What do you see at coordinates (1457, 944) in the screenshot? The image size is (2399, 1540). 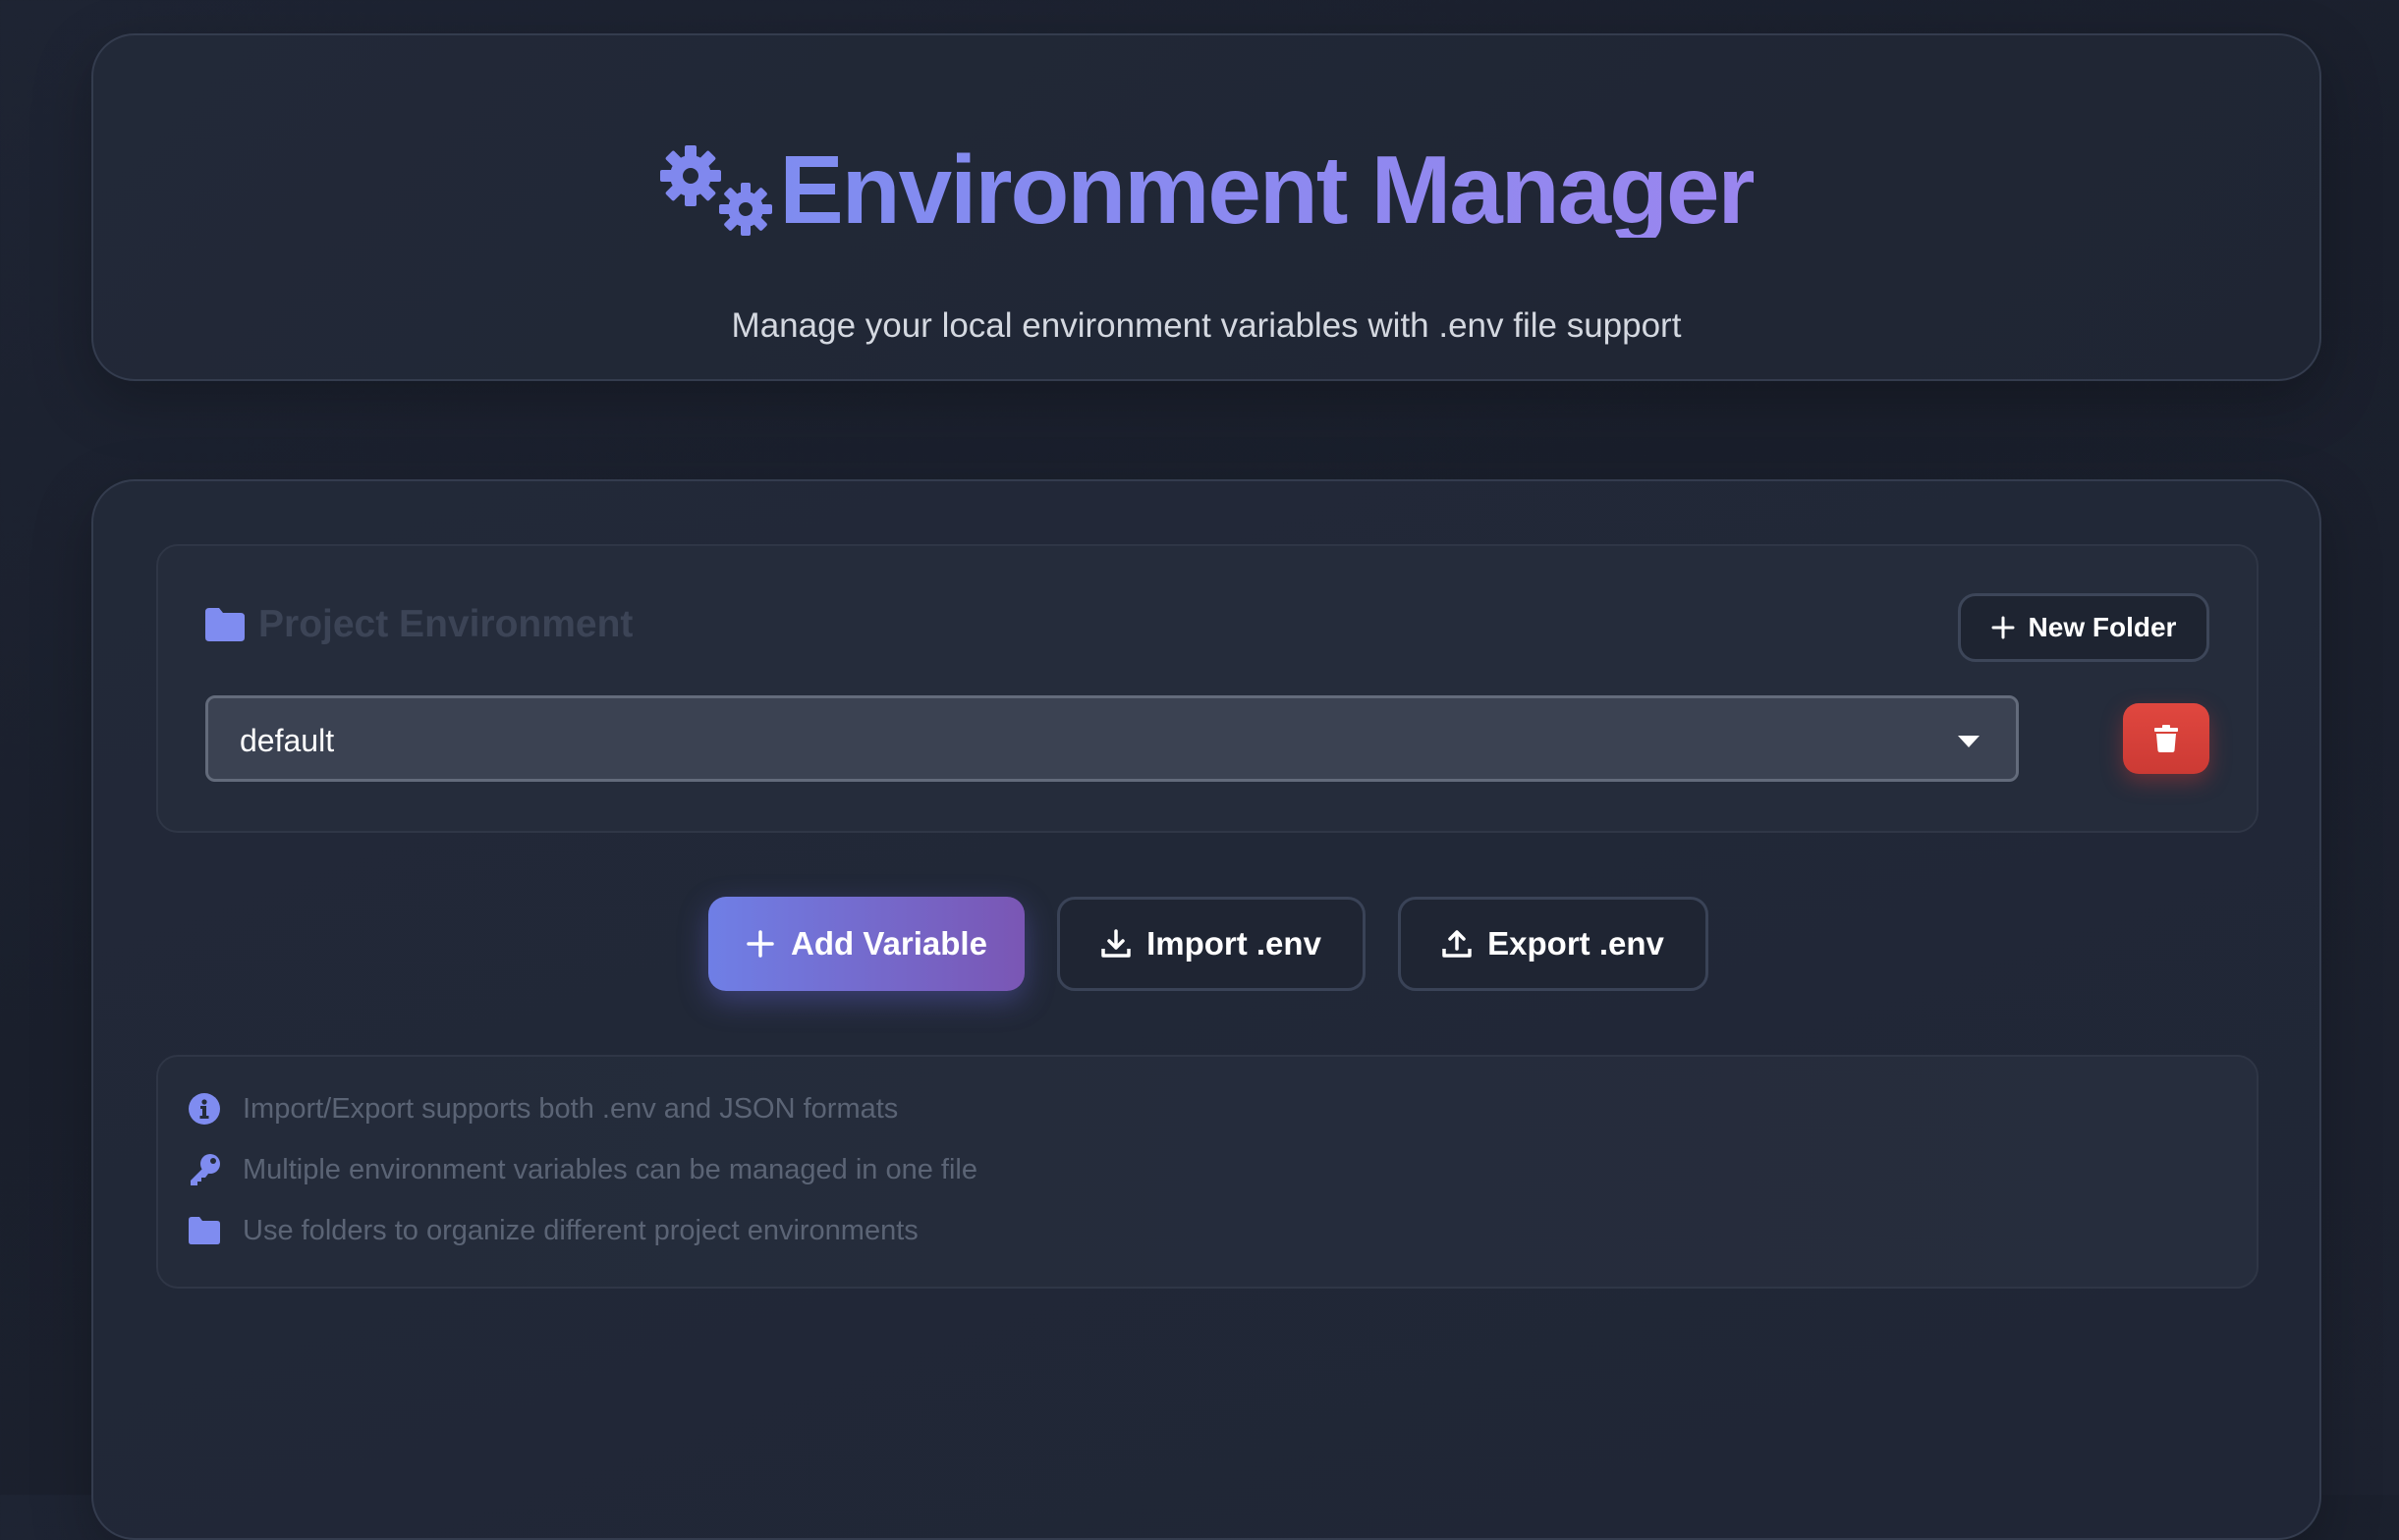 I see `upload-icon` at bounding box center [1457, 944].